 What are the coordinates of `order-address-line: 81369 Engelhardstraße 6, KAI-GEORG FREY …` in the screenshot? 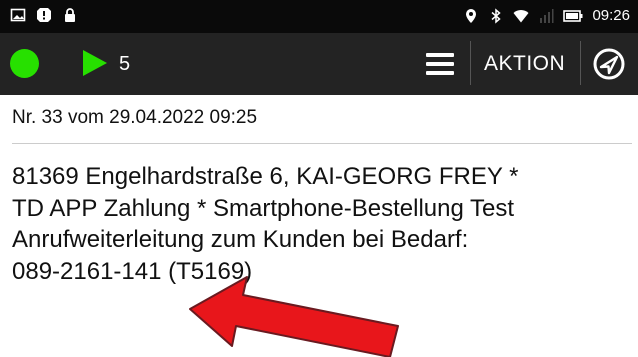 It's located at (265, 176).